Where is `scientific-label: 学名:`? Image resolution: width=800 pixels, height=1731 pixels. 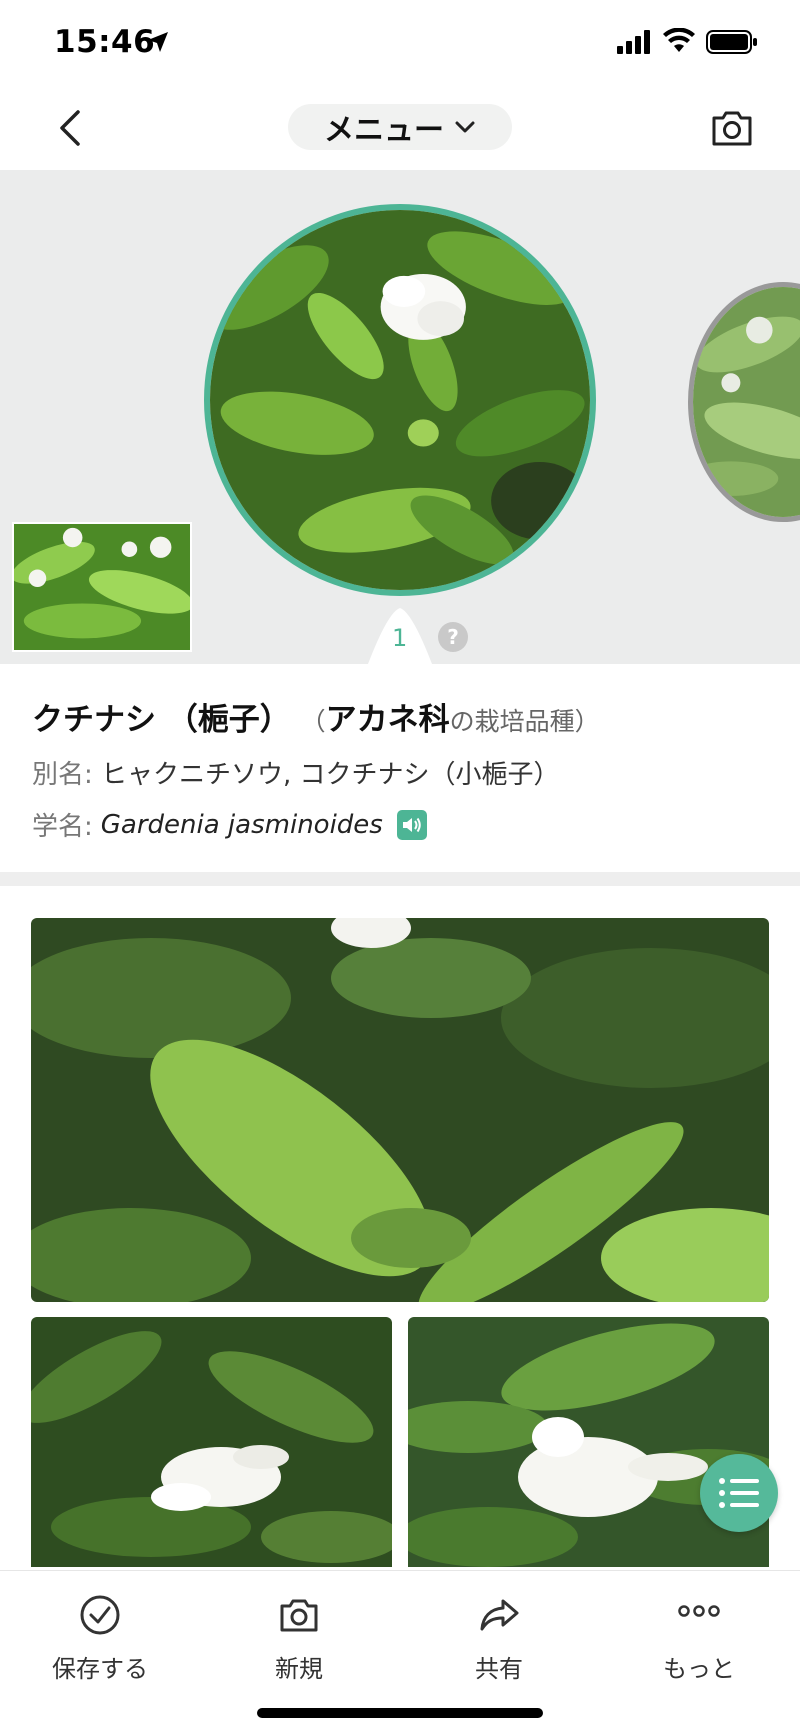 scientific-label: 学名: is located at coordinates (62, 827).